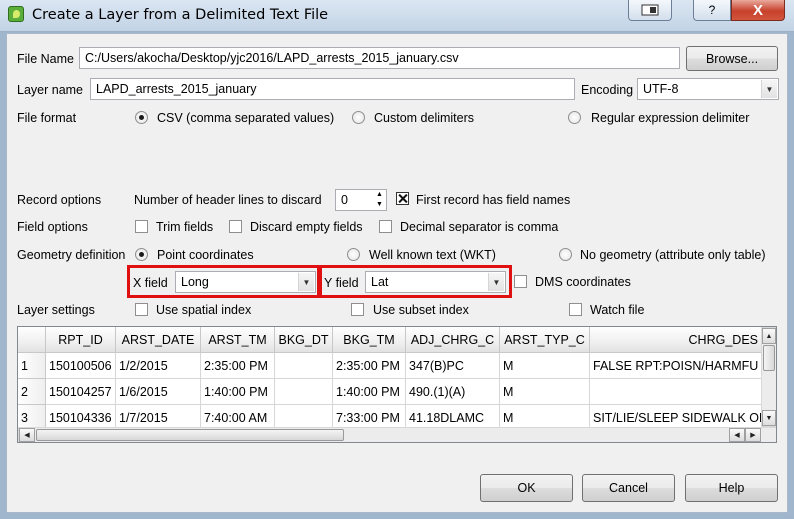 The image size is (794, 519). I want to click on wkt-label: Well known text (WKT), so click(432, 255).